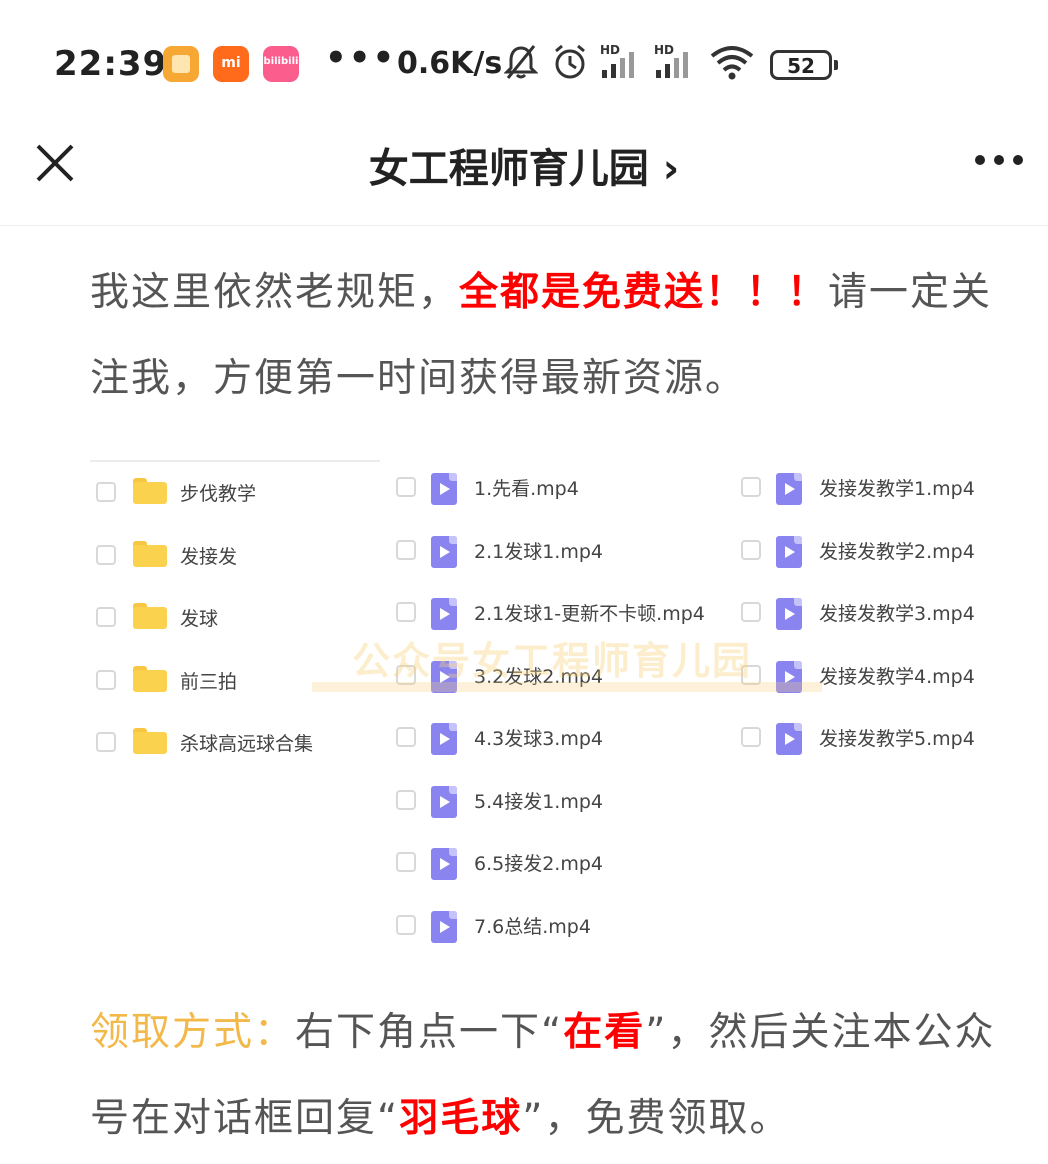  I want to click on status-time: 22:39, so click(111, 64).